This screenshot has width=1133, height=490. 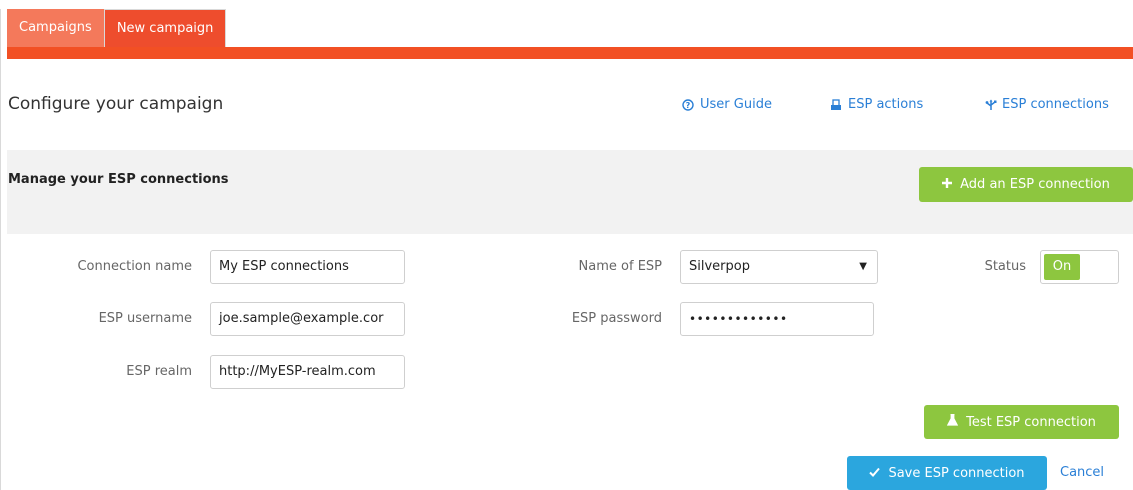 I want to click on esp-select: Silverpop ▼, so click(x=779, y=267).